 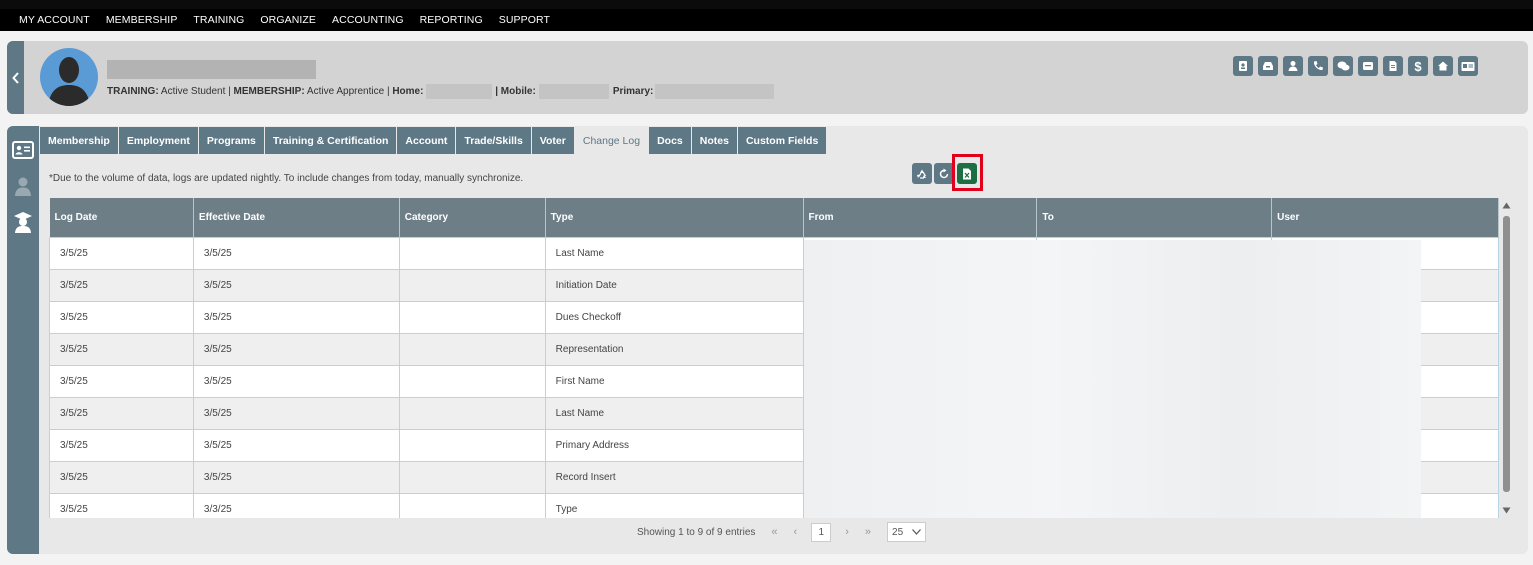 What do you see at coordinates (330, 140) in the screenshot?
I see `tab-training-certification: Training & Certification` at bounding box center [330, 140].